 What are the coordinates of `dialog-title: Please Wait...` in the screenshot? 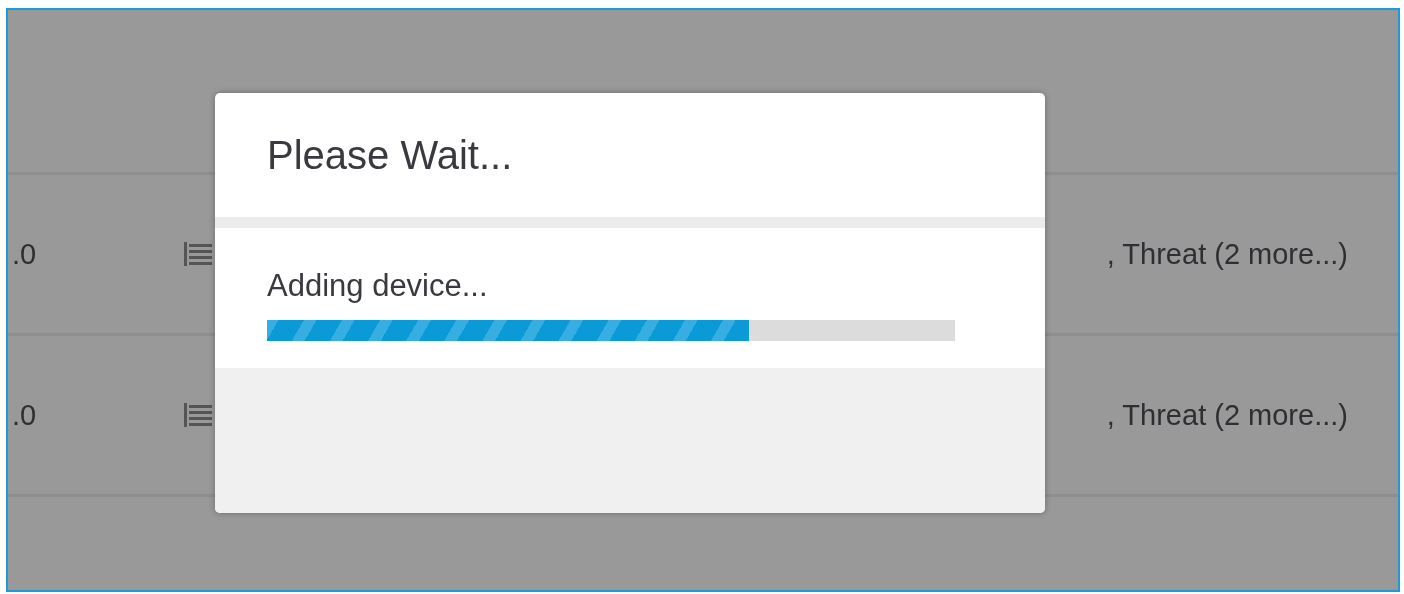 It's located at (390, 155).